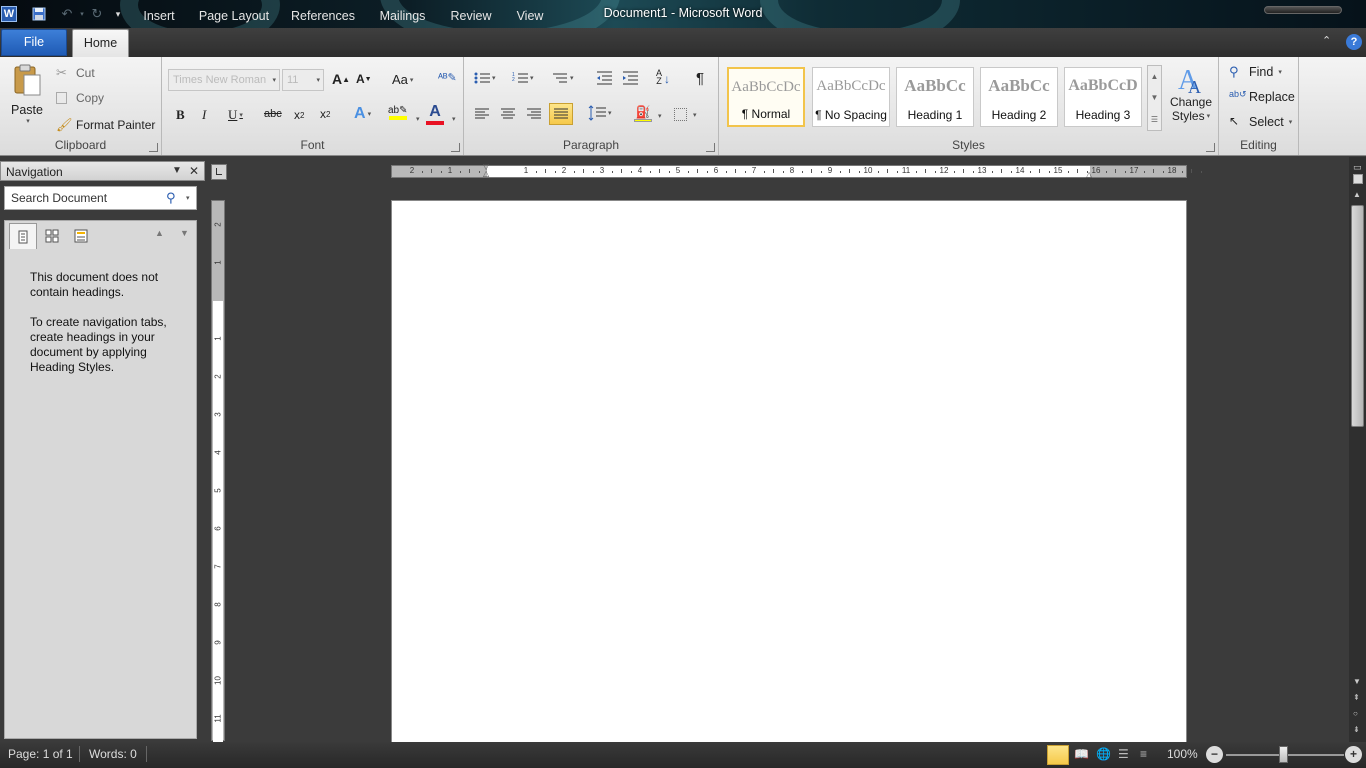 The width and height of the screenshot is (1366, 768). Describe the element at coordinates (561, 114) in the screenshot. I see `justify-button` at that location.